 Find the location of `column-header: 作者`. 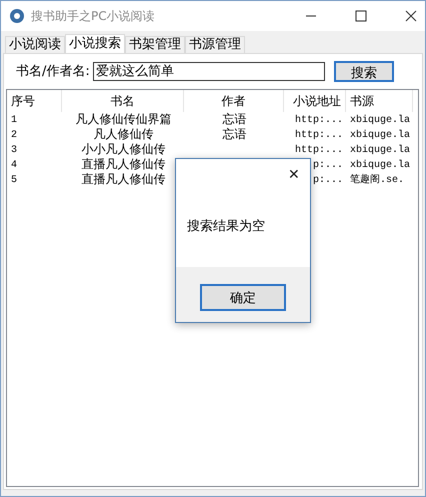

column-header: 作者 is located at coordinates (234, 101).